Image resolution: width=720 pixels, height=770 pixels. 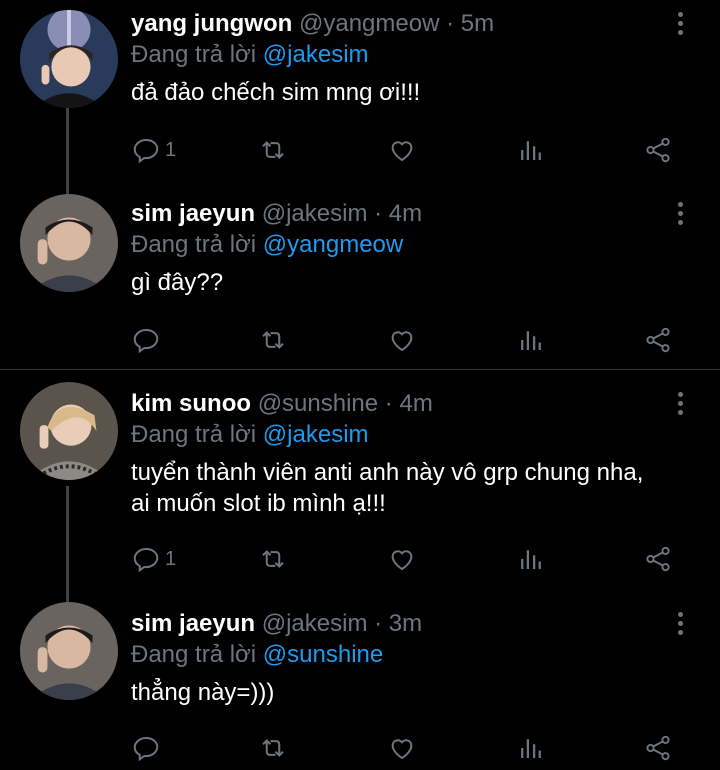 I want to click on tweet-text: đả đảo chếch sim mng ơi!!!, so click(x=275, y=92).